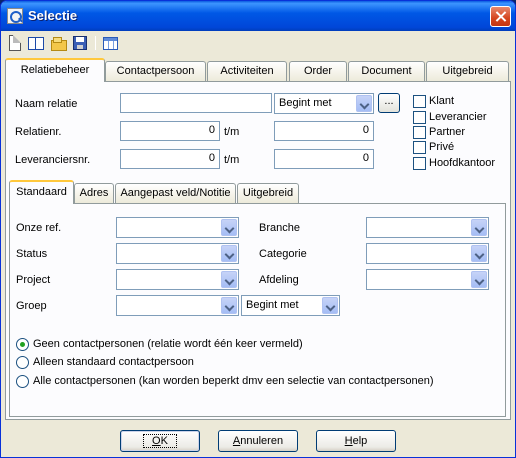 This screenshot has height=458, width=516. Describe the element at coordinates (247, 71) in the screenshot. I see `tab-activiteiten: Activiteiten` at that location.